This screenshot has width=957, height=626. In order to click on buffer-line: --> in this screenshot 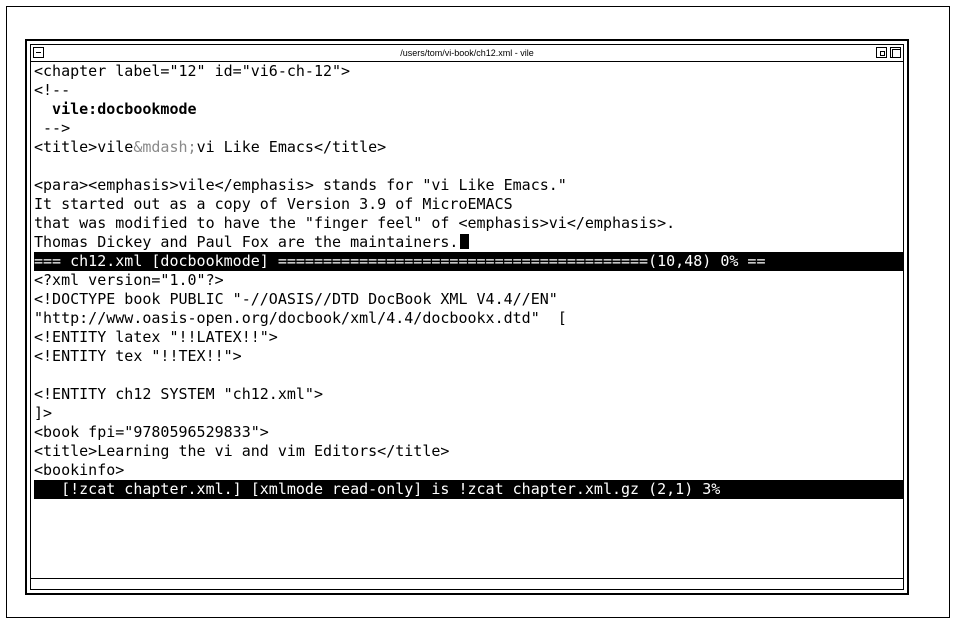, I will do `click(52, 128)`.